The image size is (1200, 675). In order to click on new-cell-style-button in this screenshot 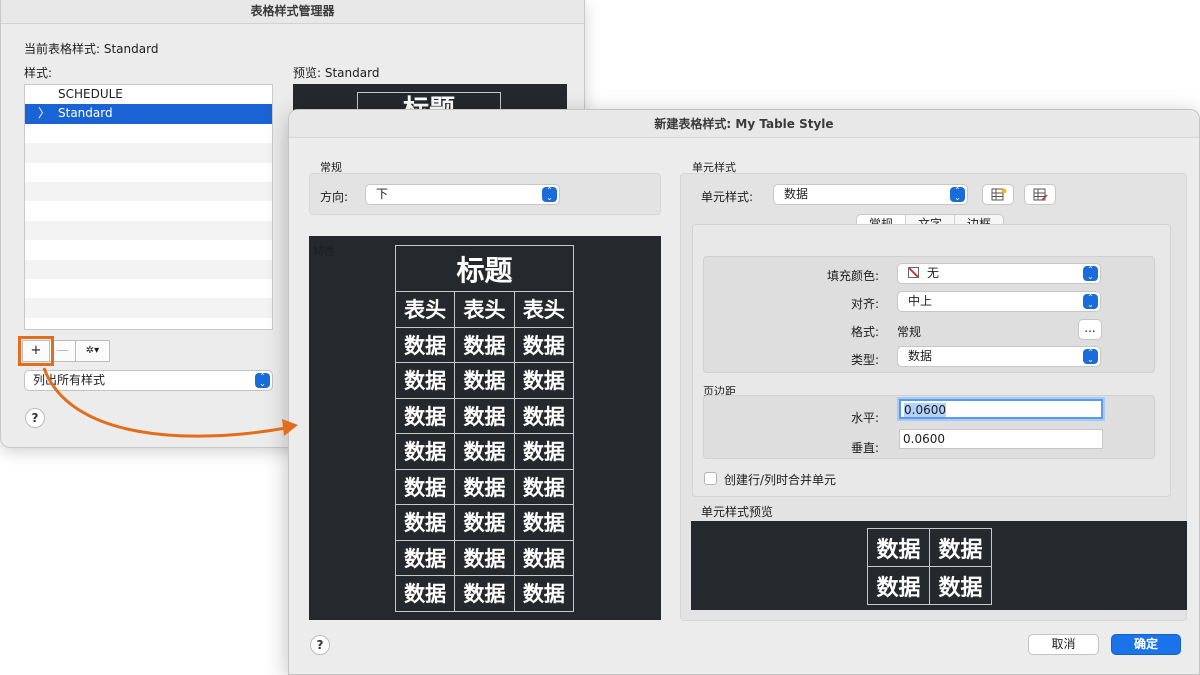, I will do `click(998, 194)`.